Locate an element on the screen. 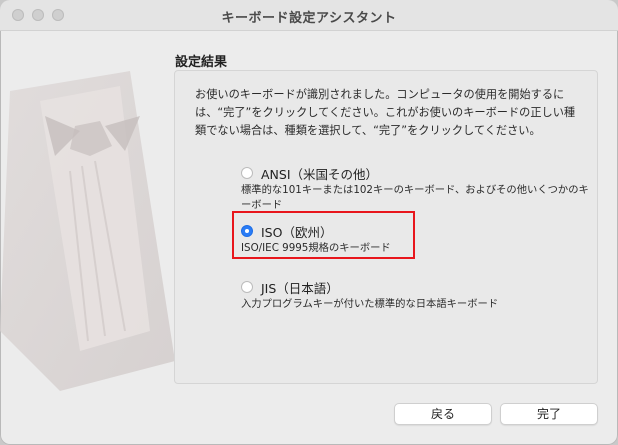 The width and height of the screenshot is (618, 445). section-title: 設定結果 is located at coordinates (201, 62).